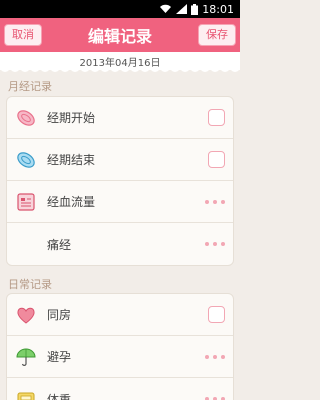  Describe the element at coordinates (71, 160) in the screenshot. I see `row-label: 经期结束` at that location.